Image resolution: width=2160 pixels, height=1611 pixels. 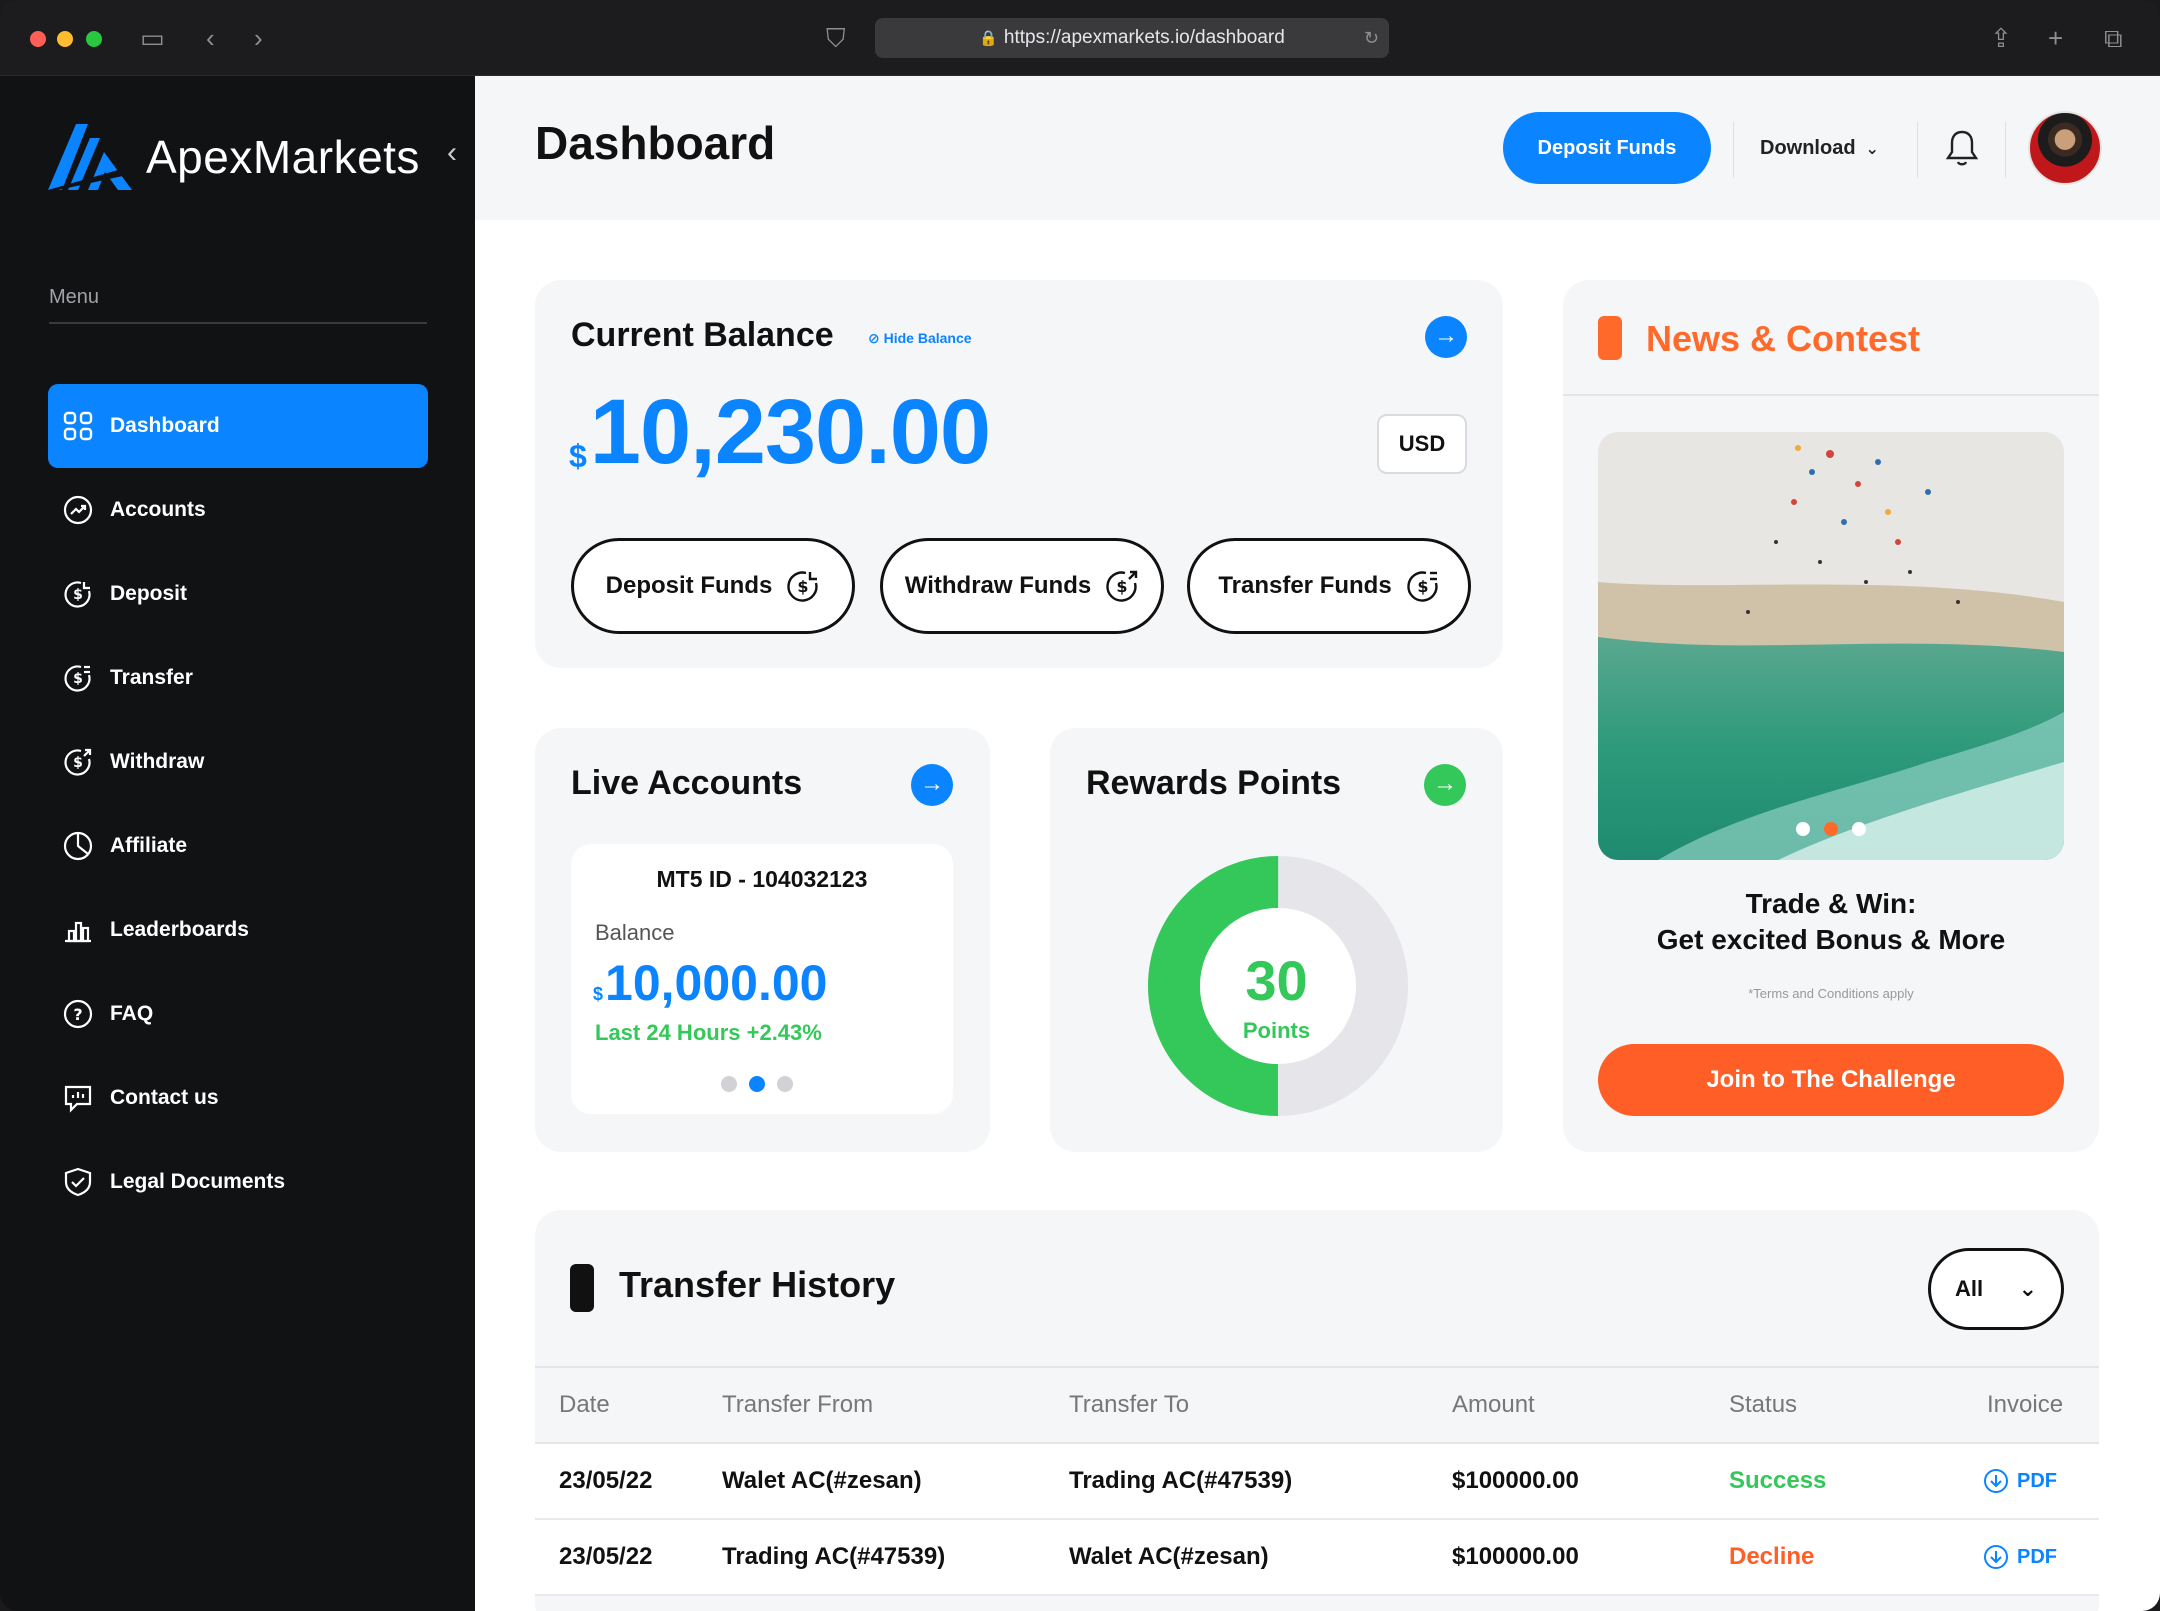 I want to click on sidebar-item-leaderboards: Leaderboards, so click(x=238, y=930).